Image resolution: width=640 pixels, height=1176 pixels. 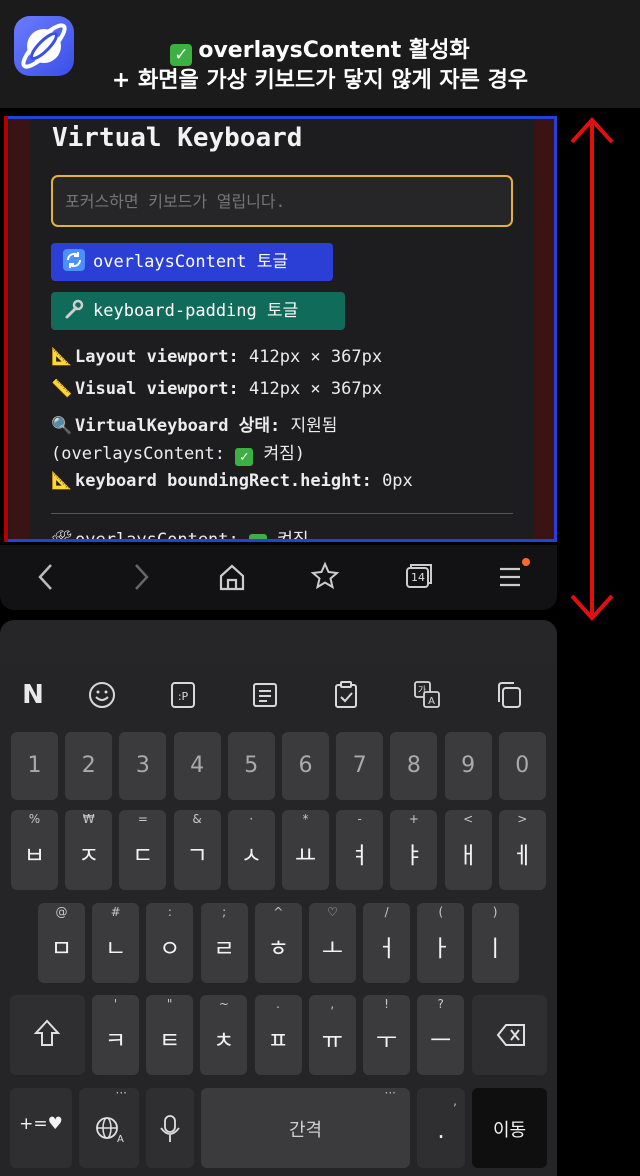 What do you see at coordinates (143, 850) in the screenshot?
I see `letter-key: = ㄷ` at bounding box center [143, 850].